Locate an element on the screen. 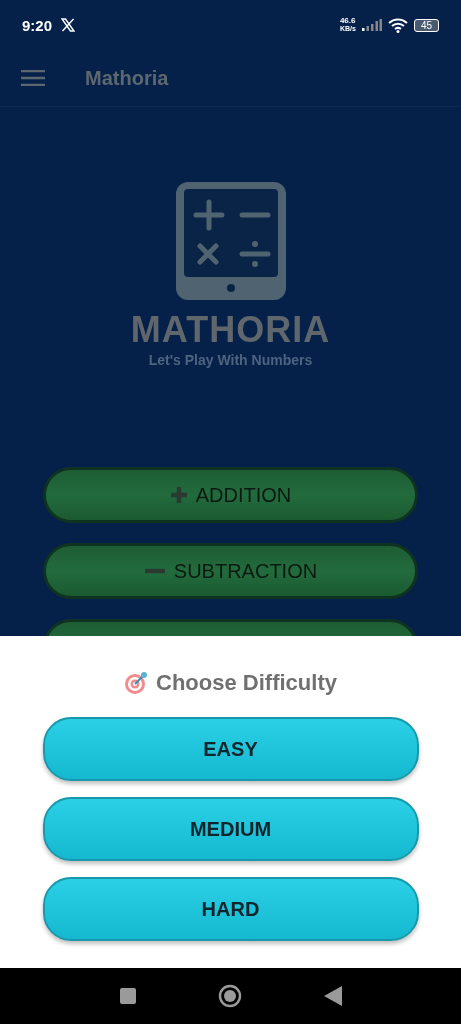  wifi-icon is located at coordinates (397, 25).